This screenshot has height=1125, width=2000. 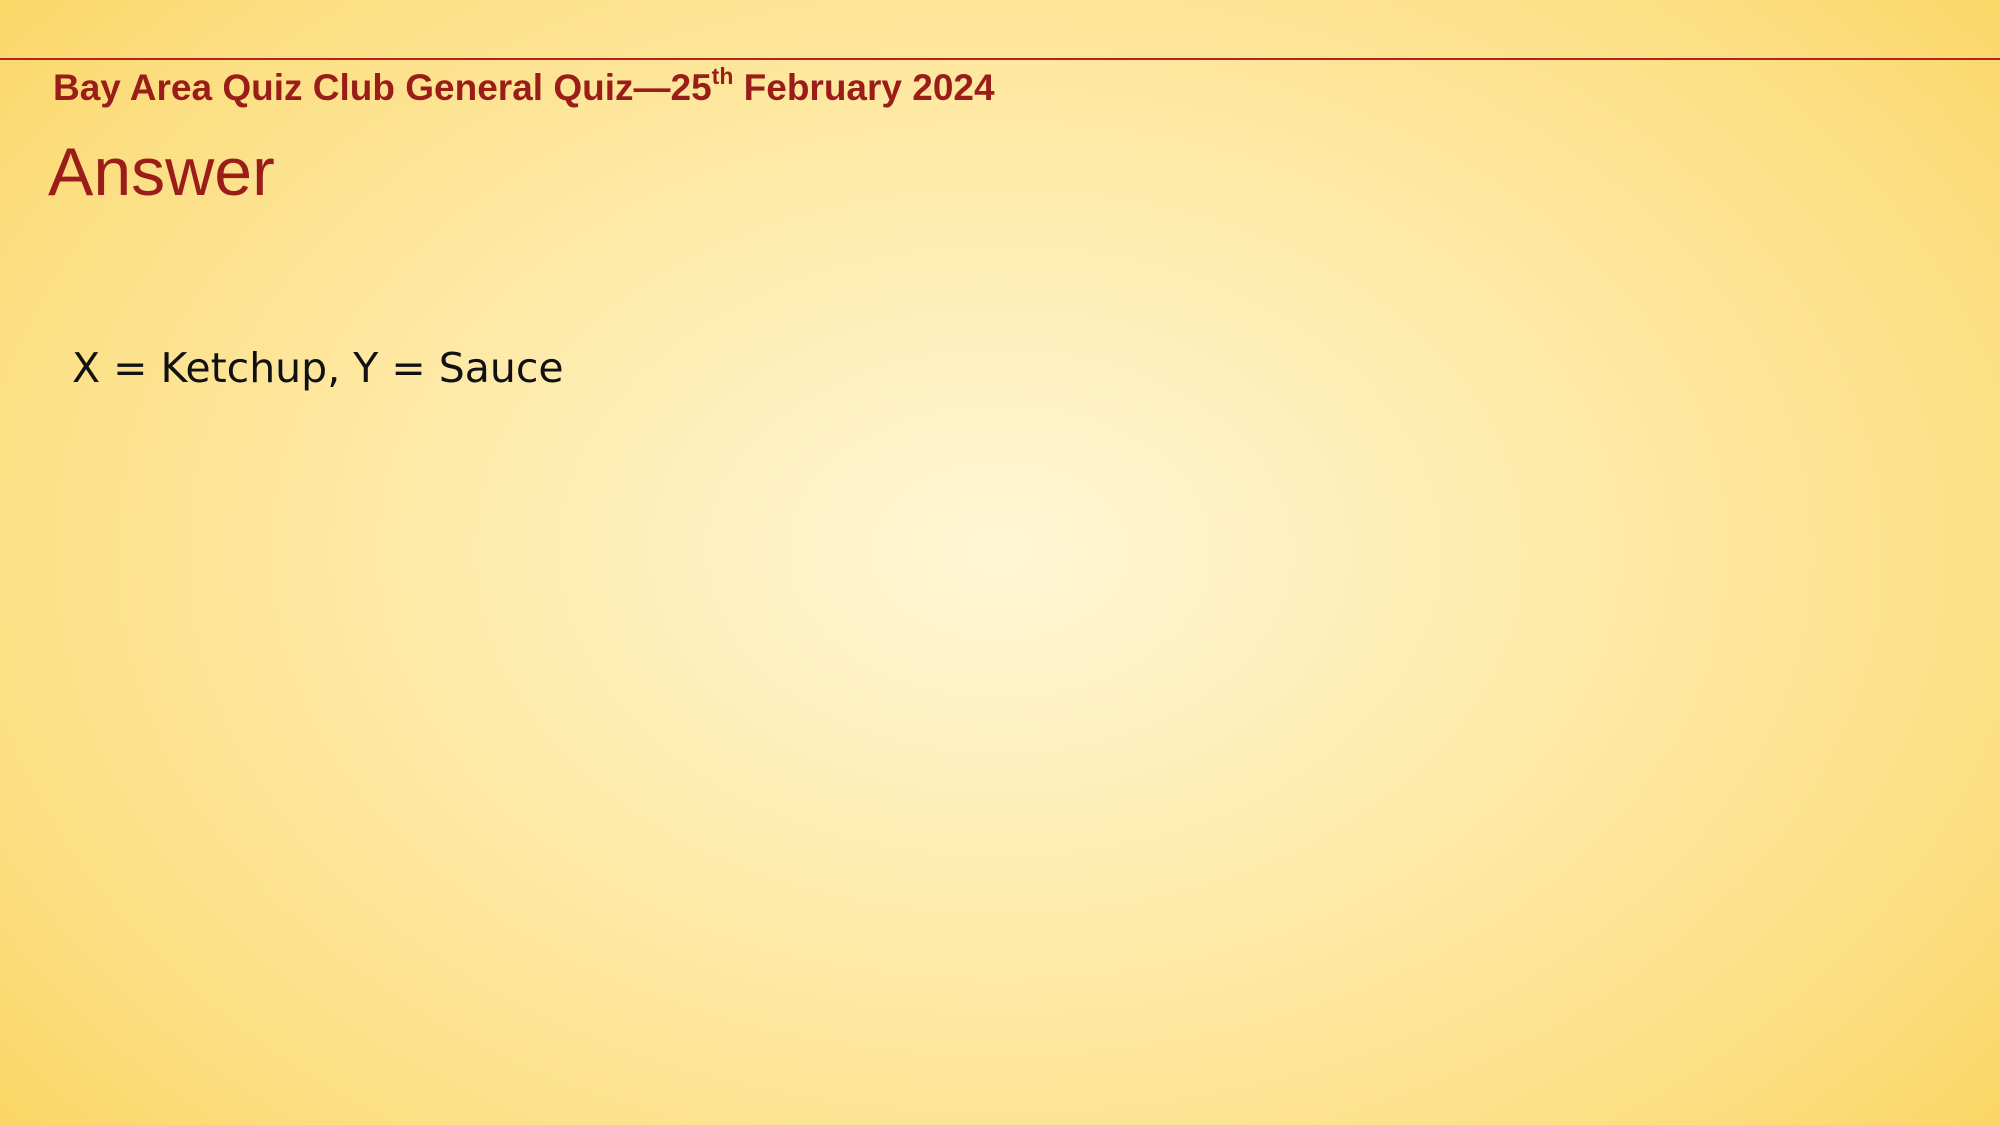 I want to click on header-superscript: th, so click(x=722, y=76).